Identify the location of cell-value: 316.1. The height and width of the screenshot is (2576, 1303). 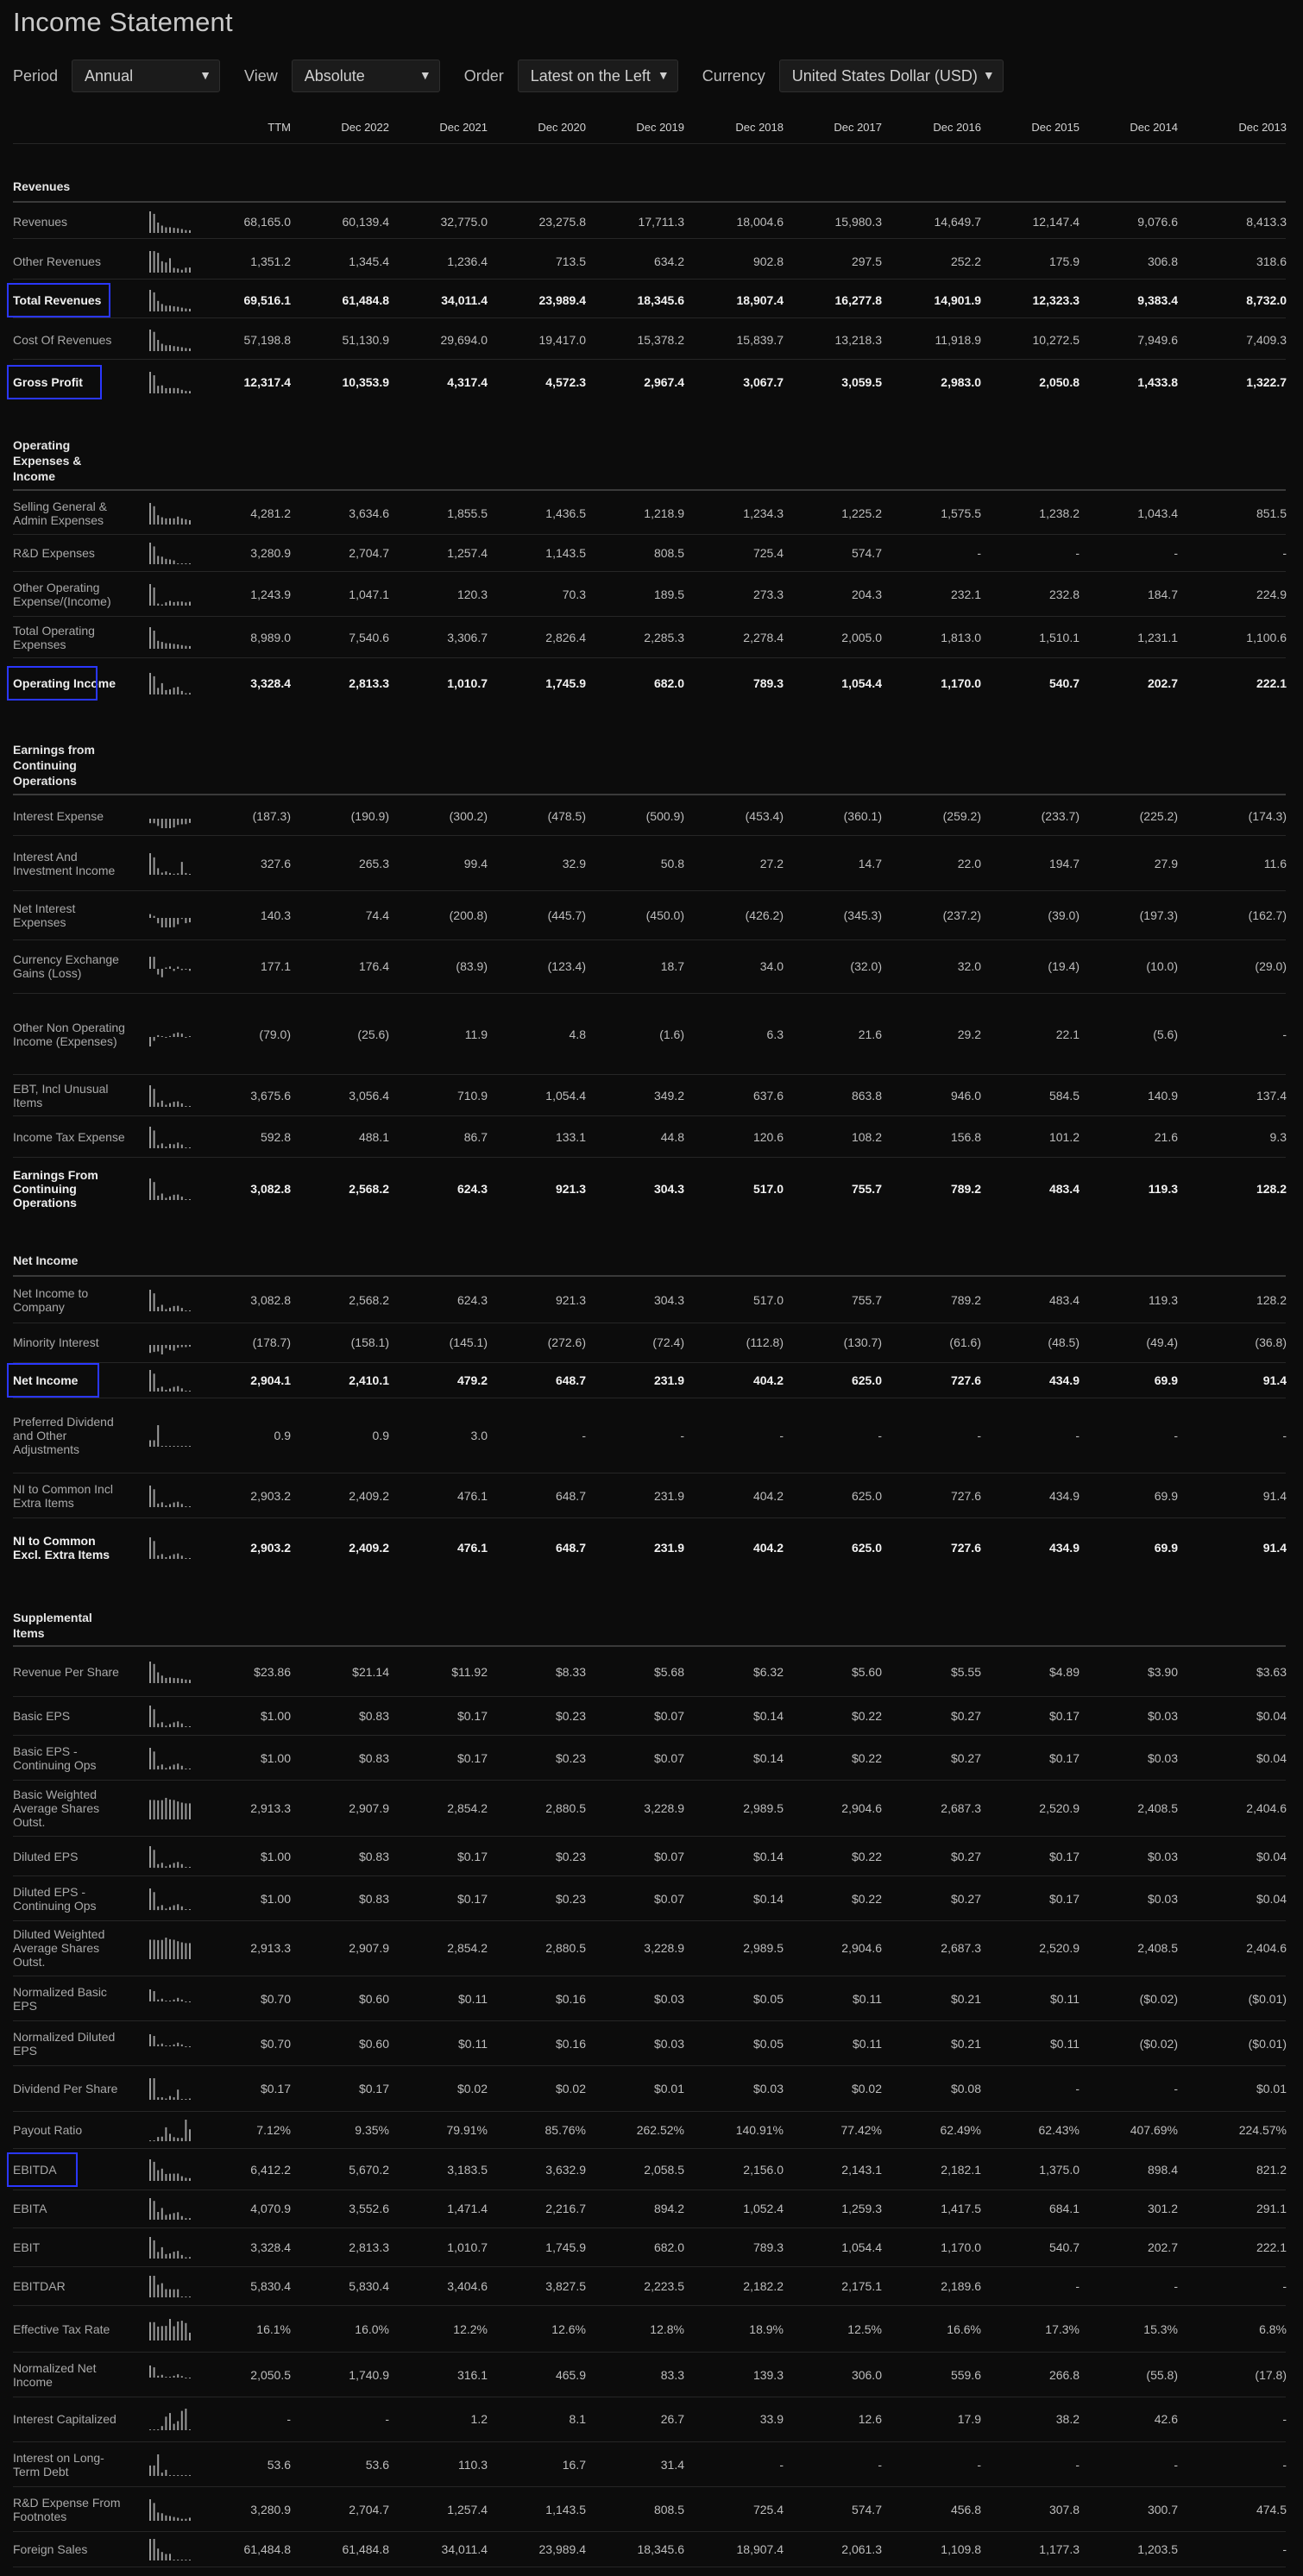
(472, 2374).